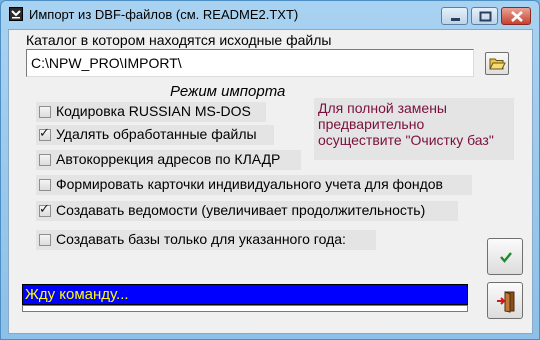 This screenshot has width=540, height=340. I want to click on option-label: Автокоррекция адресов по КЛАДР, so click(168, 159).